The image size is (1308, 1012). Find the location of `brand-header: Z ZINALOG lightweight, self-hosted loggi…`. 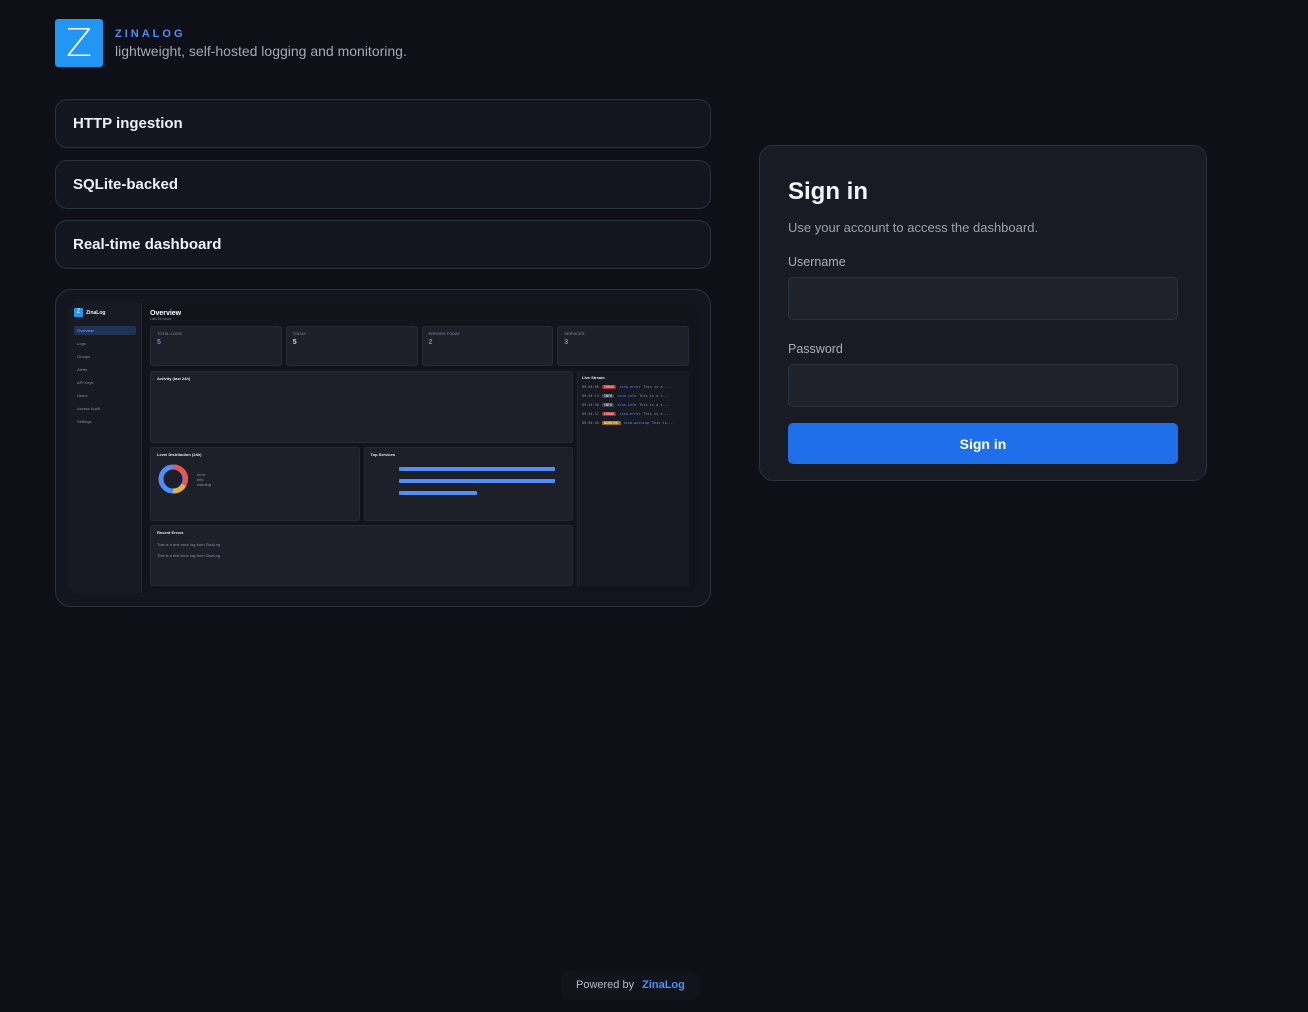

brand-header: Z ZINALOG lightweight, self-hosted loggi… is located at coordinates (231, 43).